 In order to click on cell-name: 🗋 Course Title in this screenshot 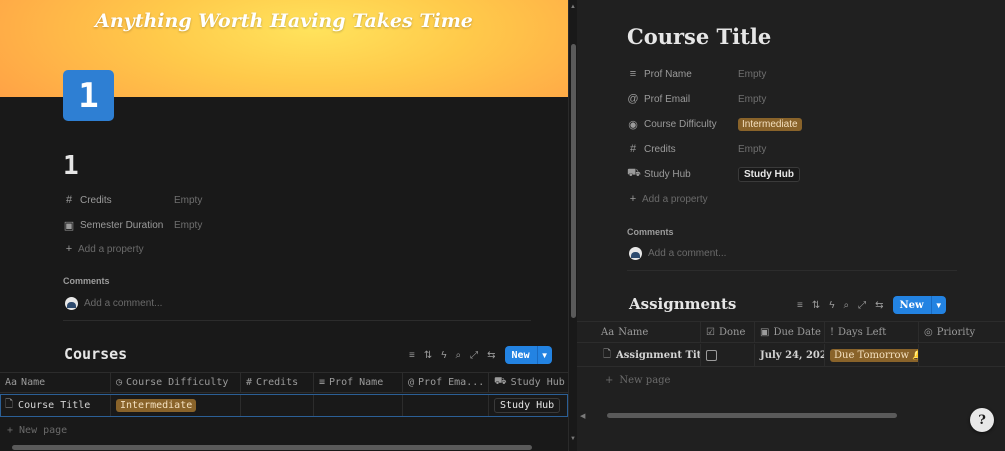, I will do `click(55, 405)`.